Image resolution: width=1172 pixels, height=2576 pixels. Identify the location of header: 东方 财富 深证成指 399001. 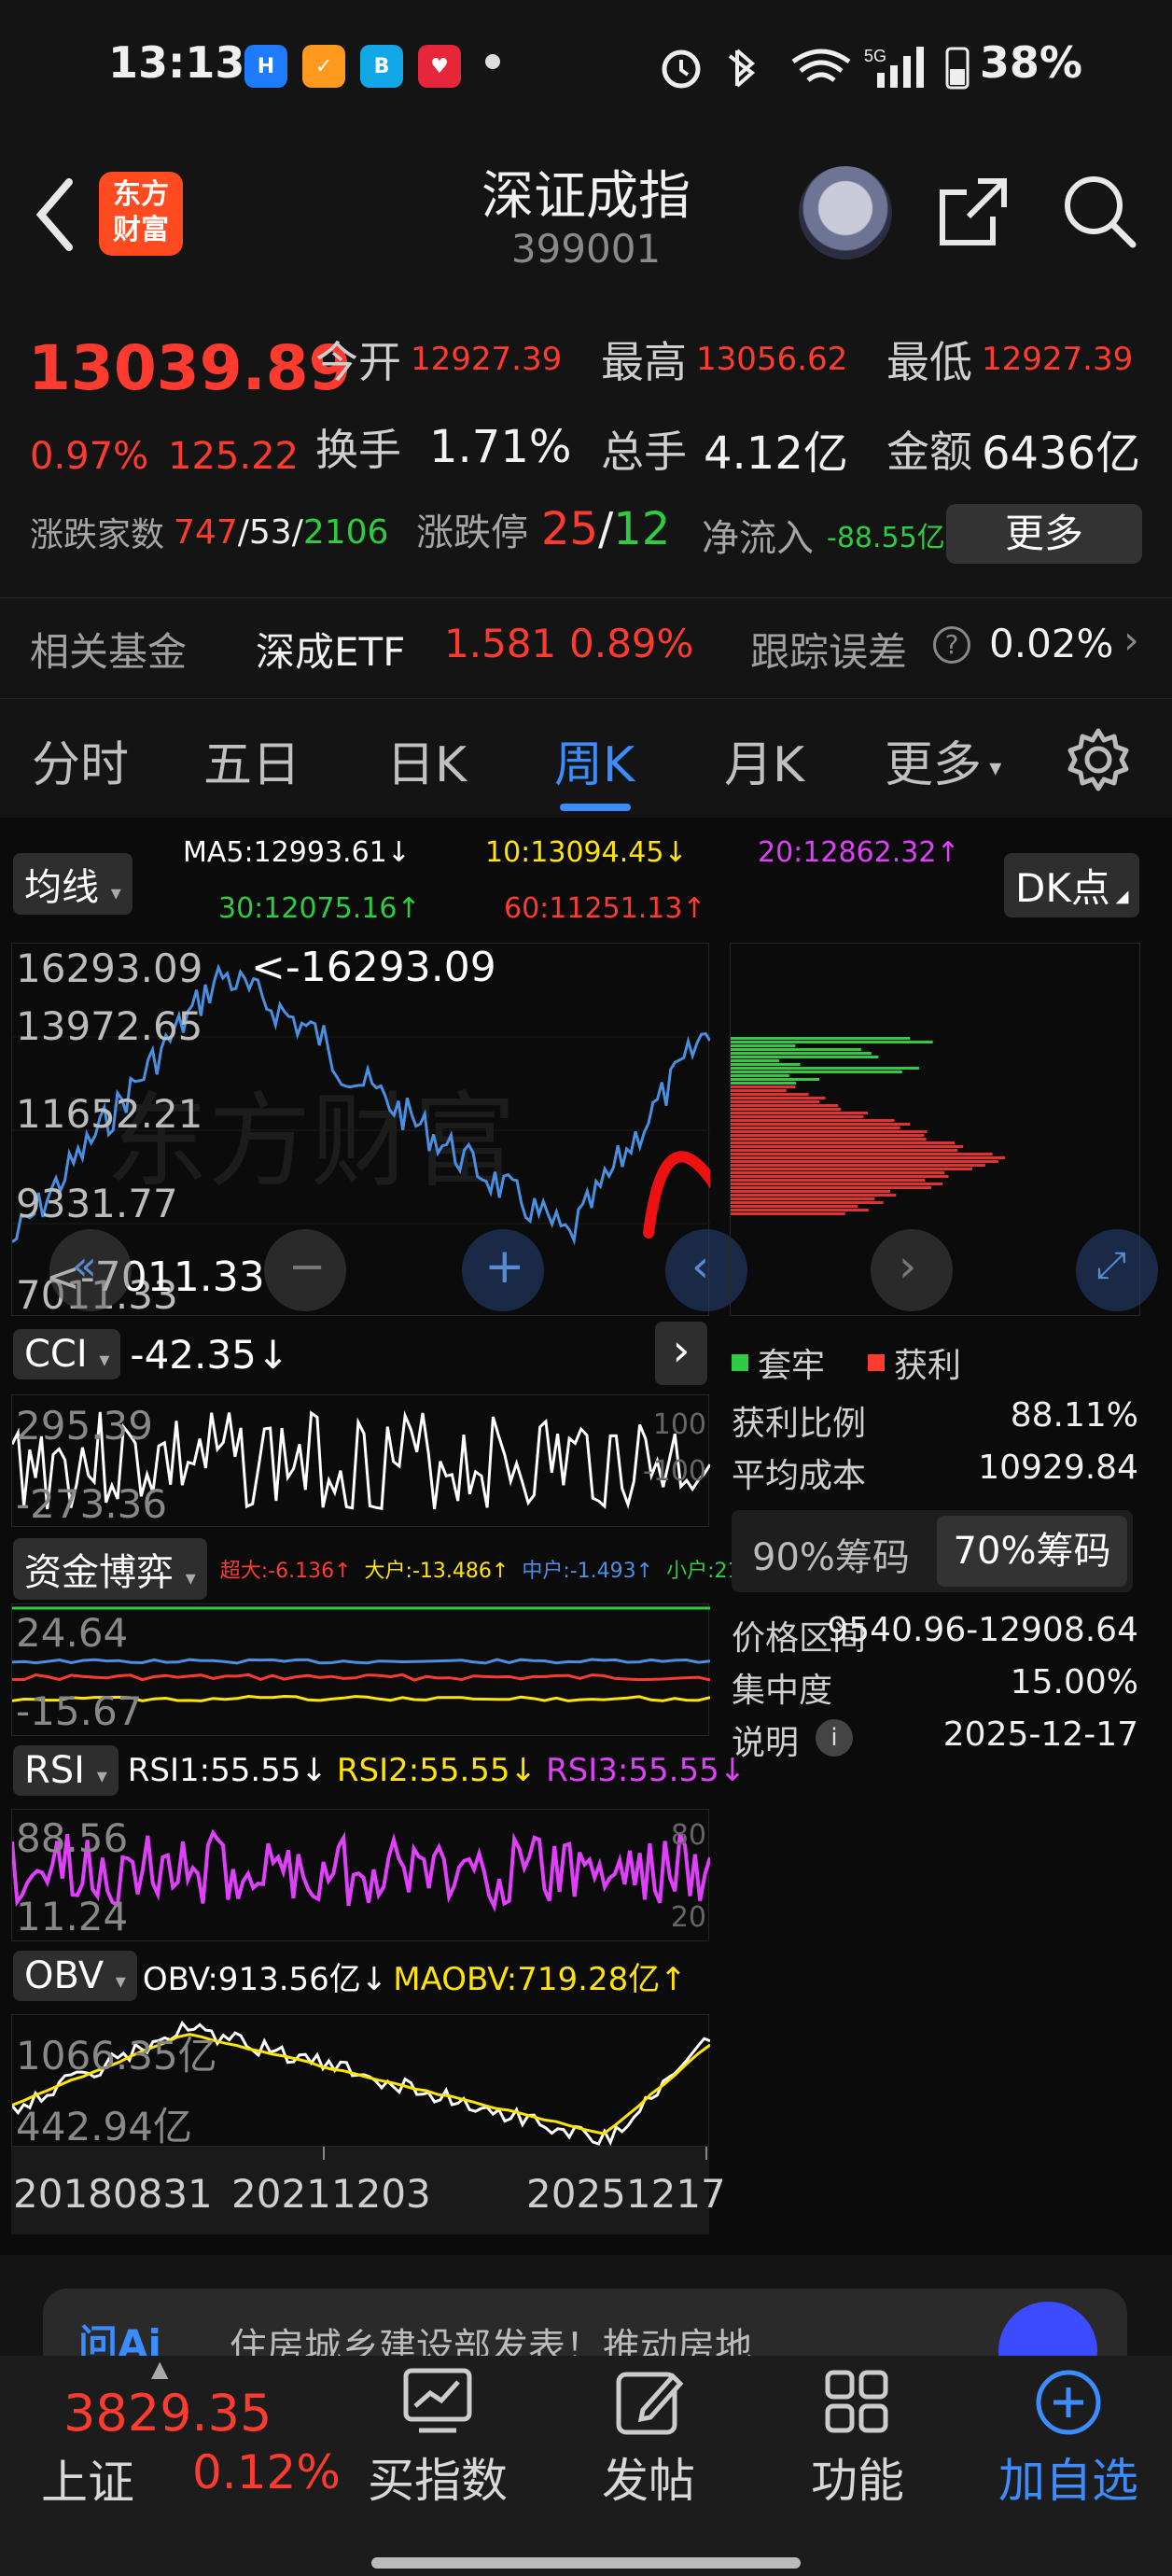
(586, 212).